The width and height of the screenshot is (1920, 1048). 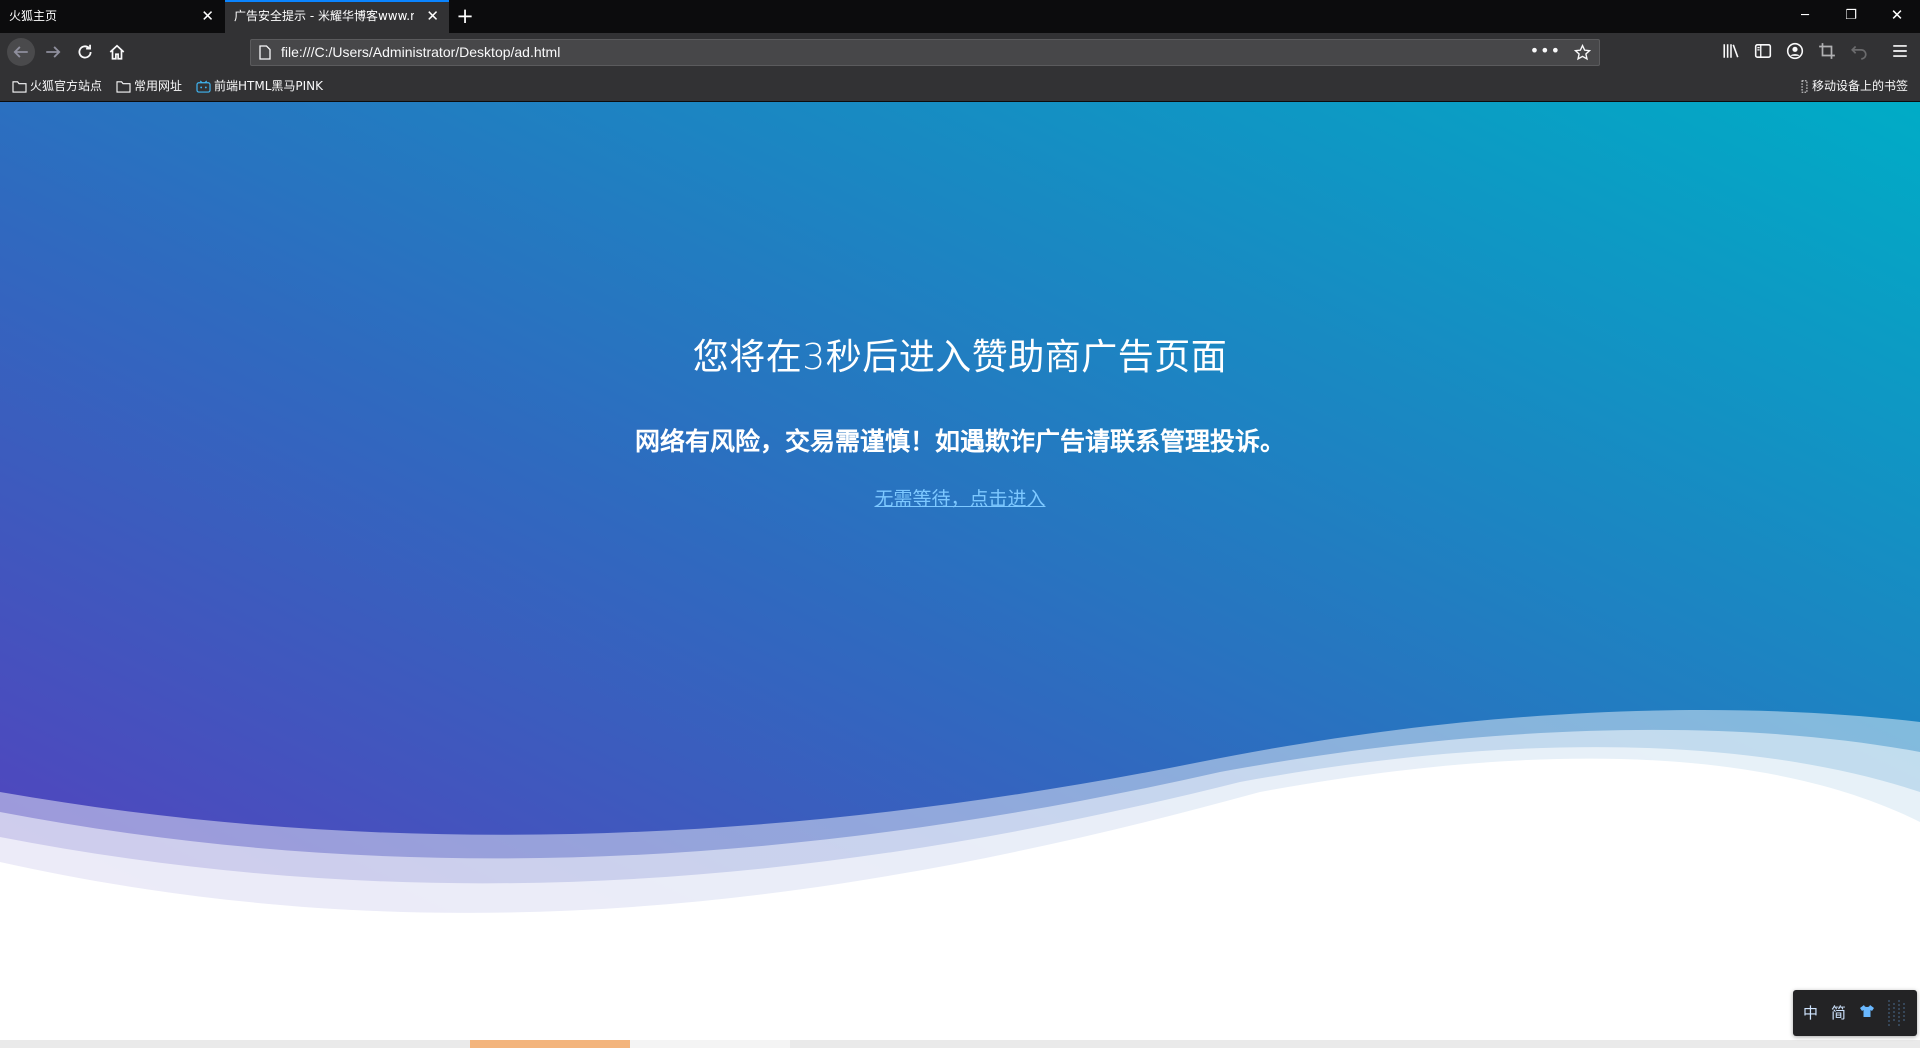 I want to click on bookmark-folder-common: 常用网址, so click(x=149, y=86).